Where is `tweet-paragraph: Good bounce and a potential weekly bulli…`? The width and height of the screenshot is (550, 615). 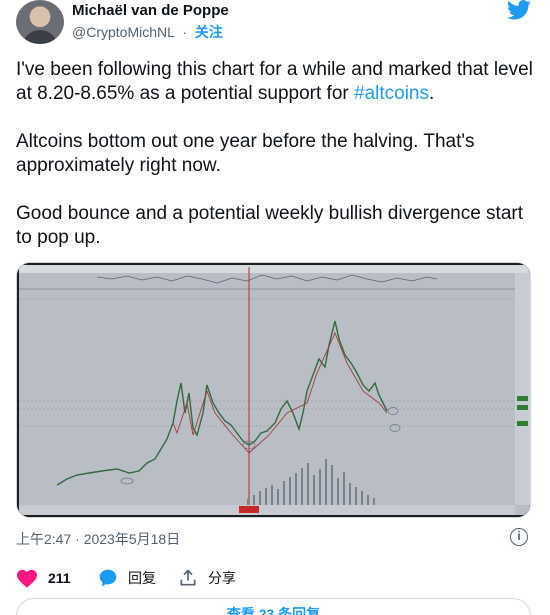 tweet-paragraph: Good bounce and a potential weekly bulli… is located at coordinates (269, 225).